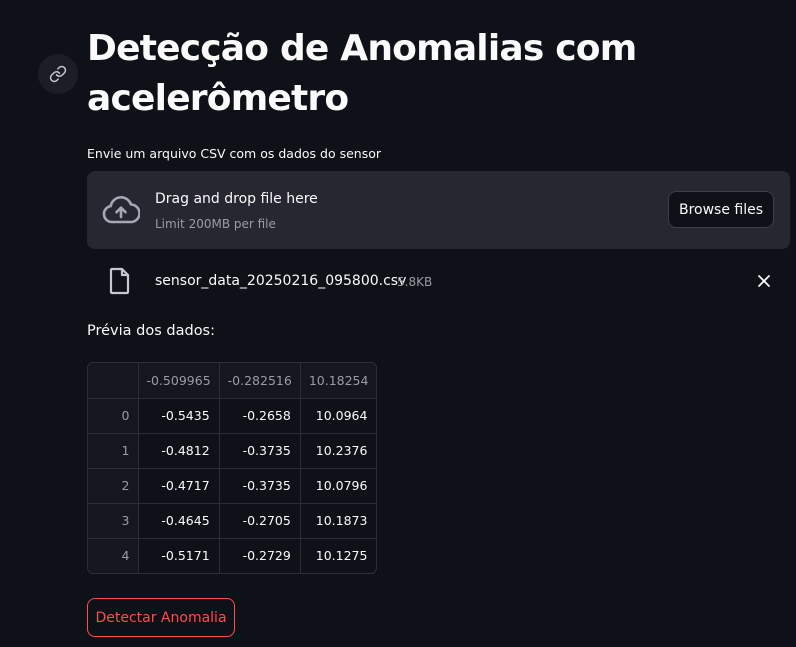  Describe the element at coordinates (338, 451) in the screenshot. I see `table-cell: 10.2376` at that location.